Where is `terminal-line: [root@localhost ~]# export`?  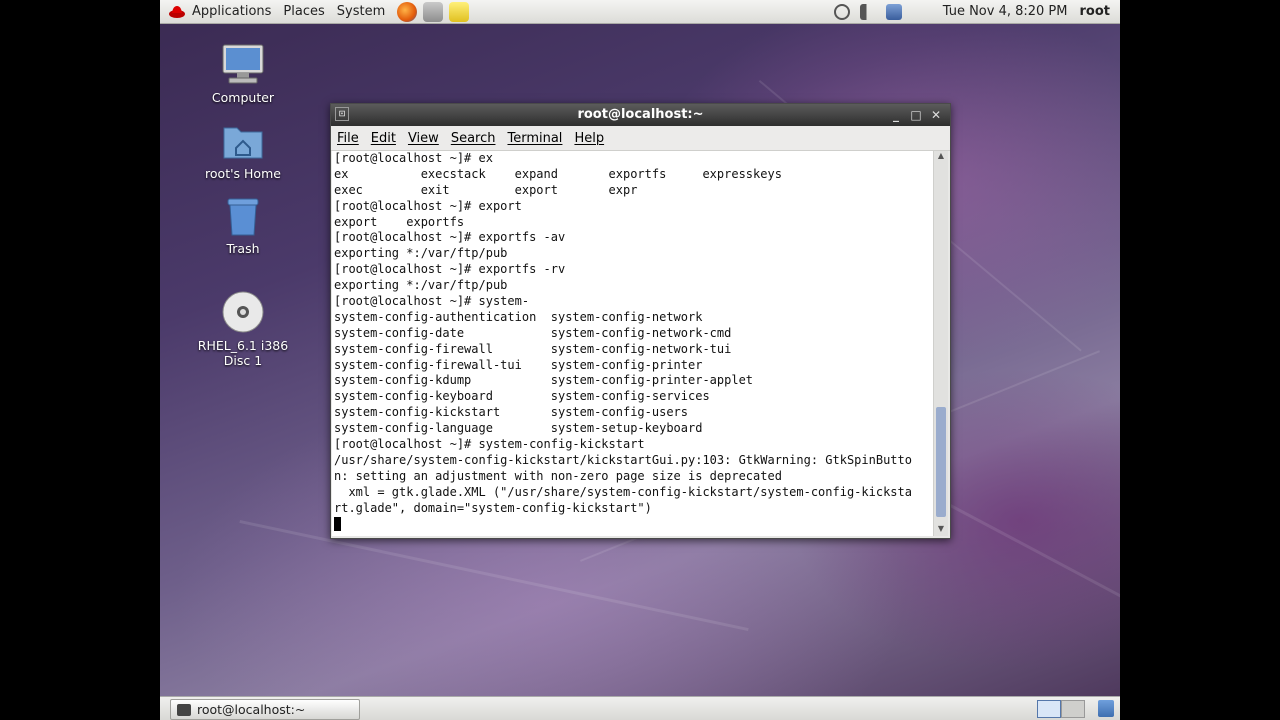
terminal-line: [root@localhost ~]# export is located at coordinates (428, 205).